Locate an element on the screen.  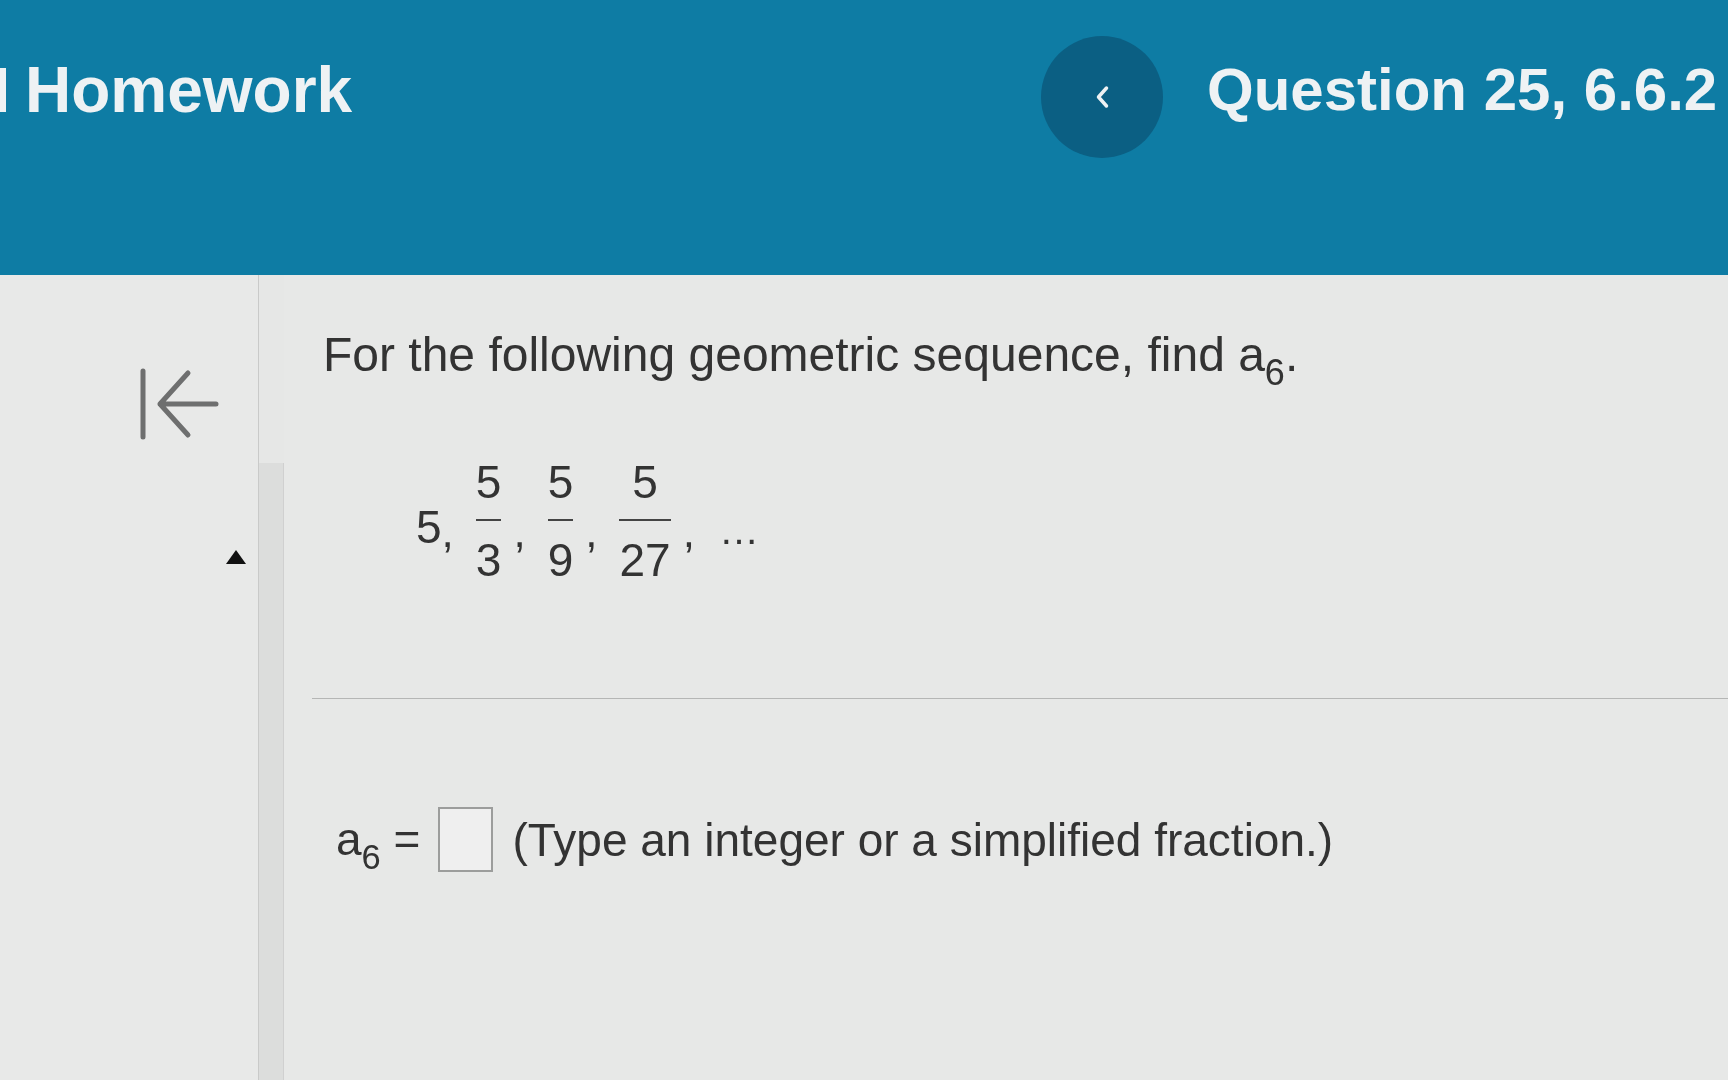
question-label: Question 25, 6.6.2 is located at coordinates (1462, 90).